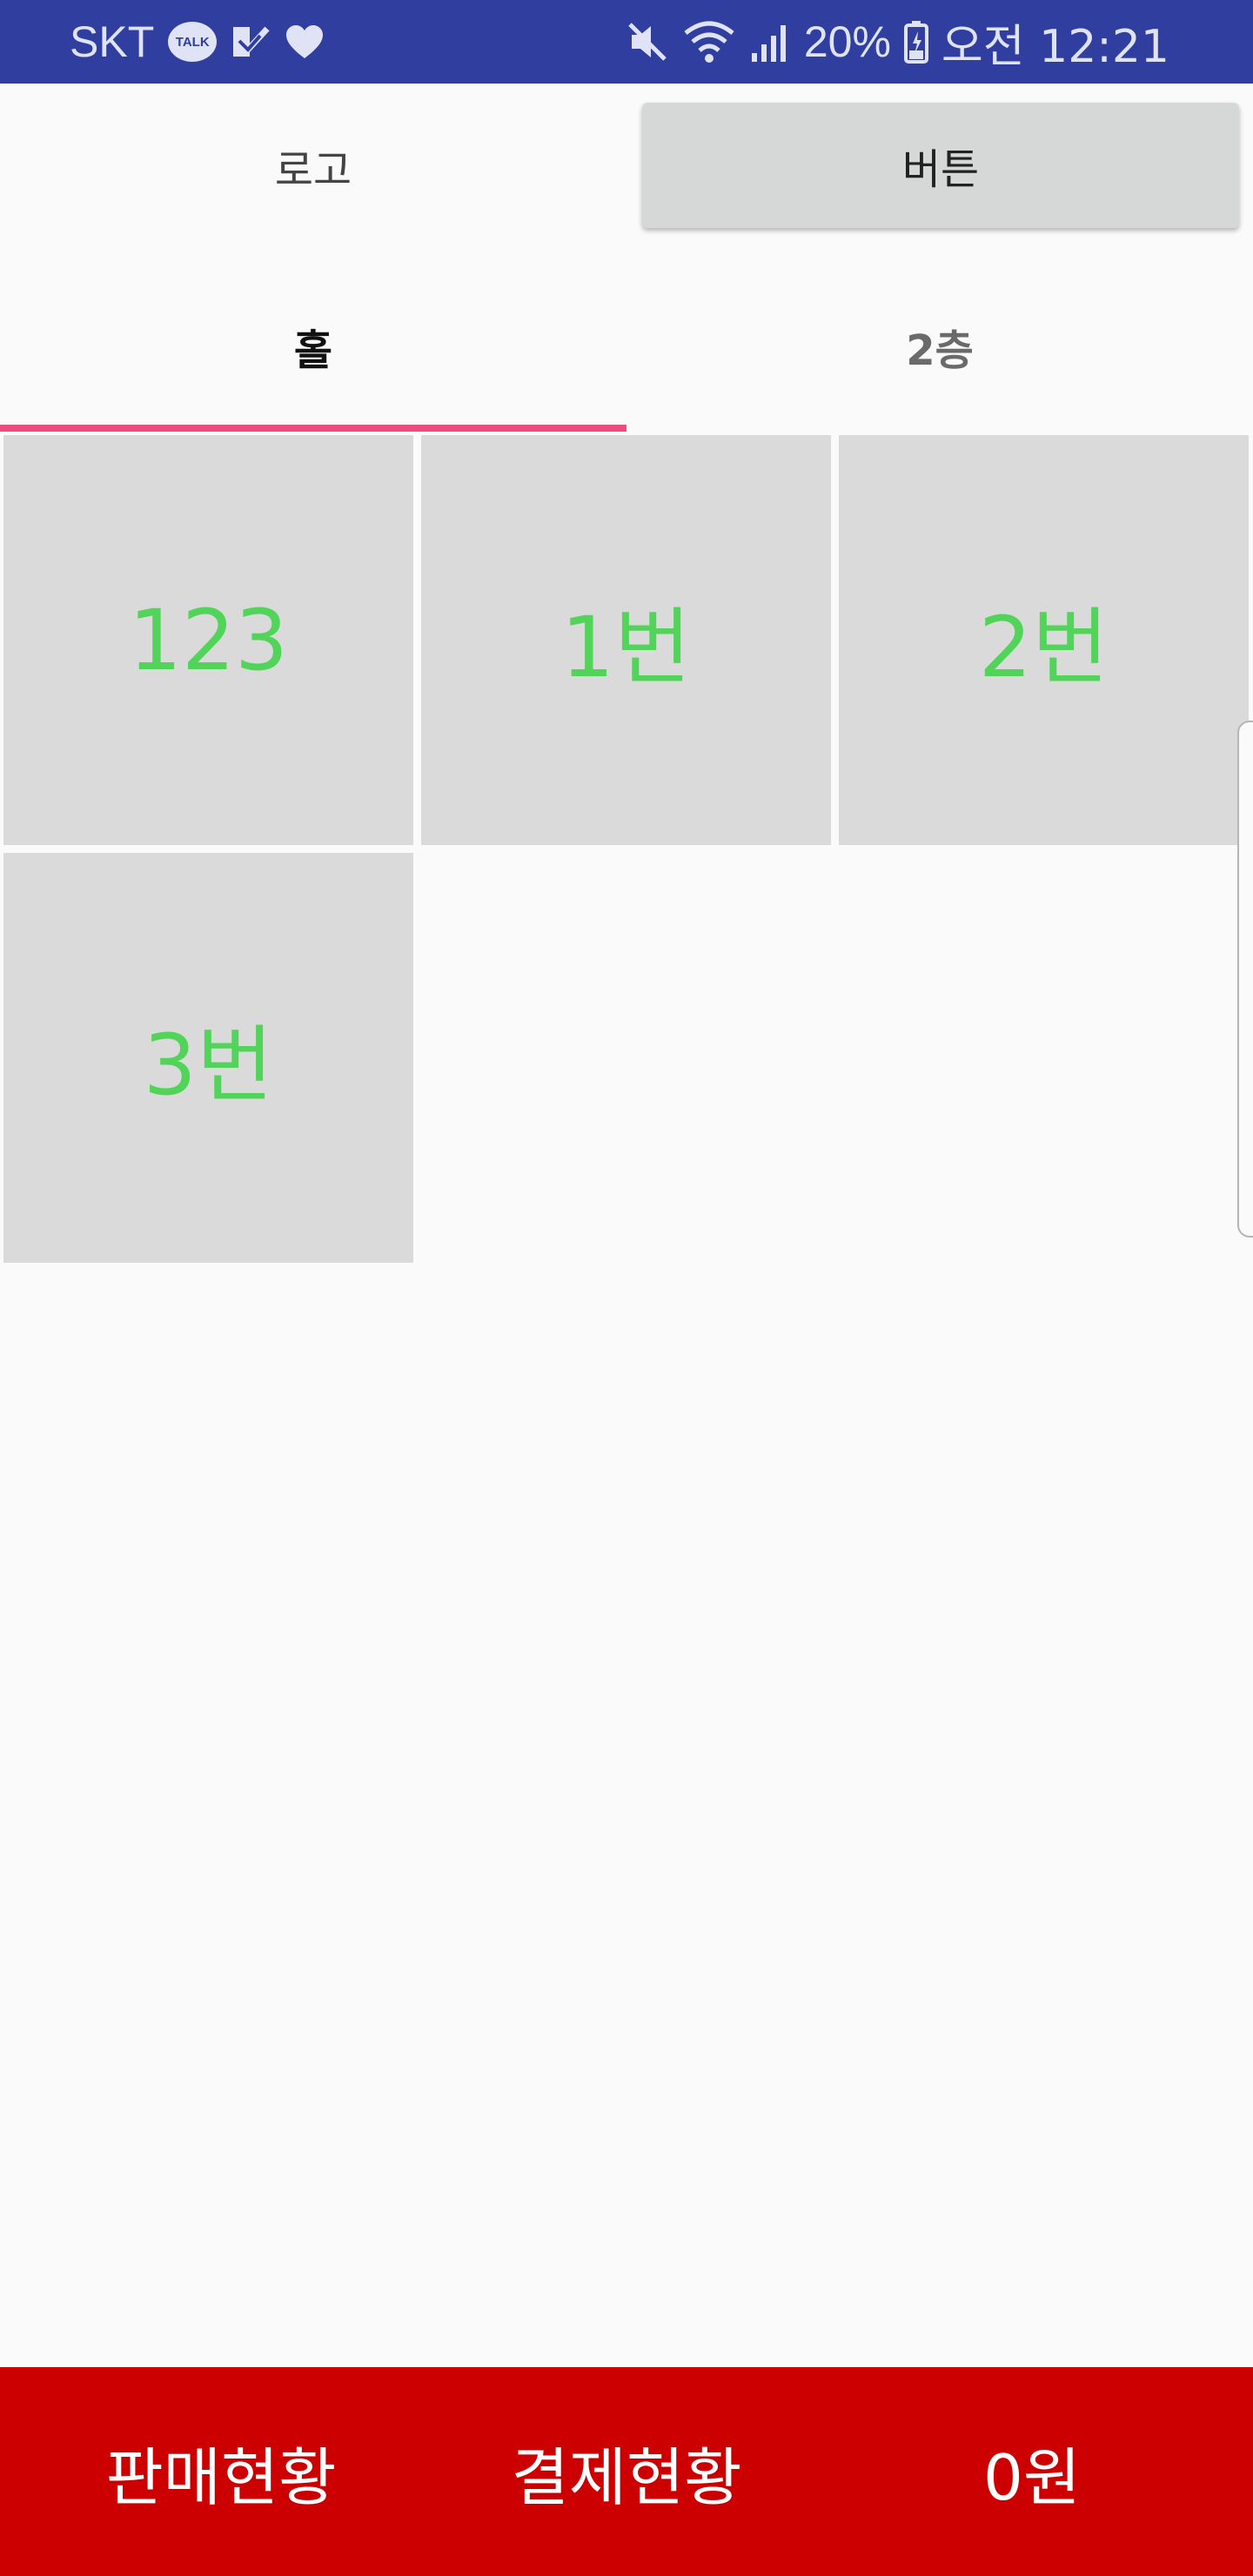 The width and height of the screenshot is (1253, 2576). Describe the element at coordinates (1245, 980) in the screenshot. I see `edge-panel-handle` at that location.